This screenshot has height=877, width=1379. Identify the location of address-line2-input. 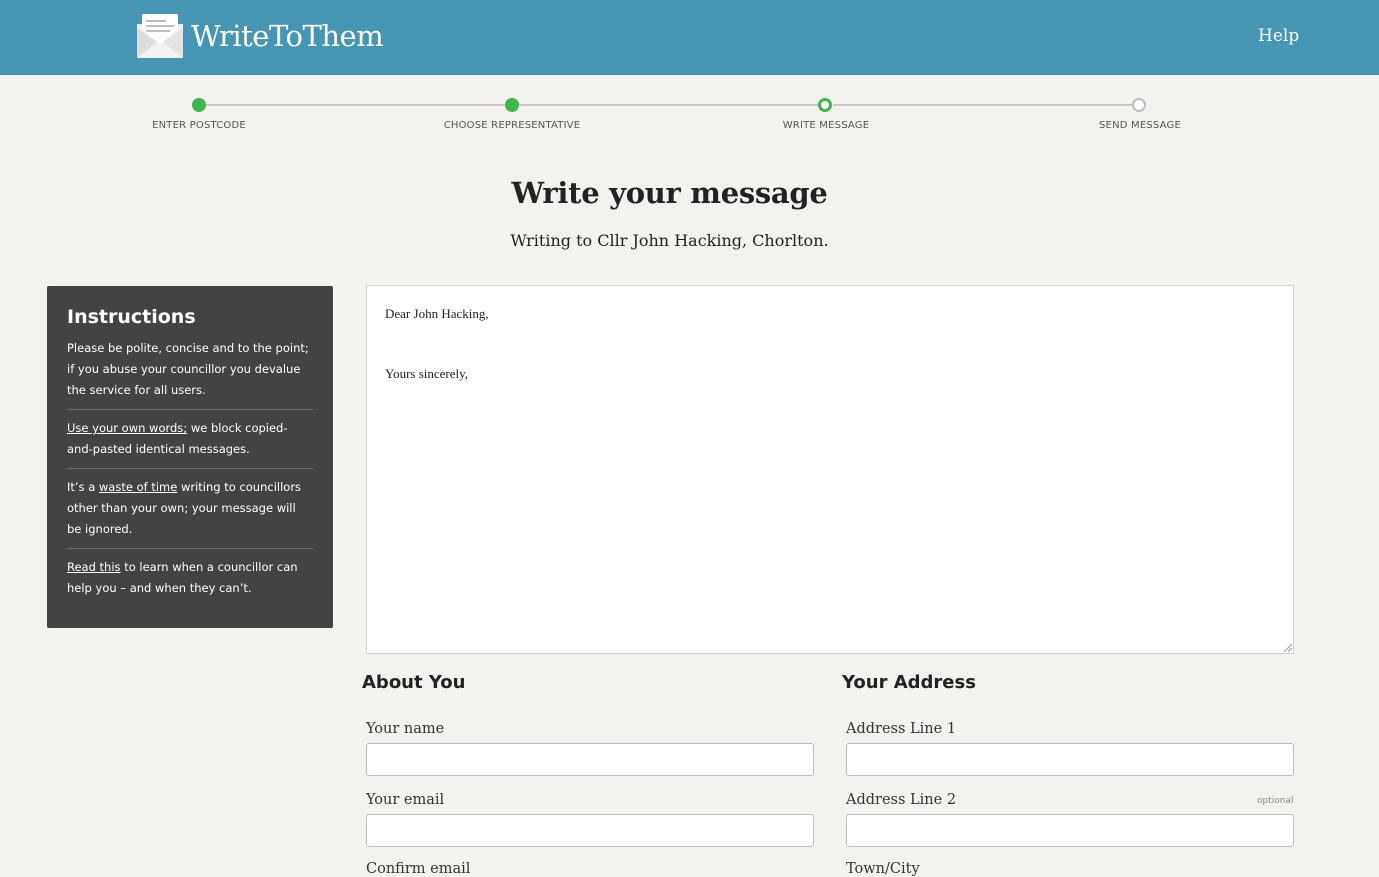
(1070, 830).